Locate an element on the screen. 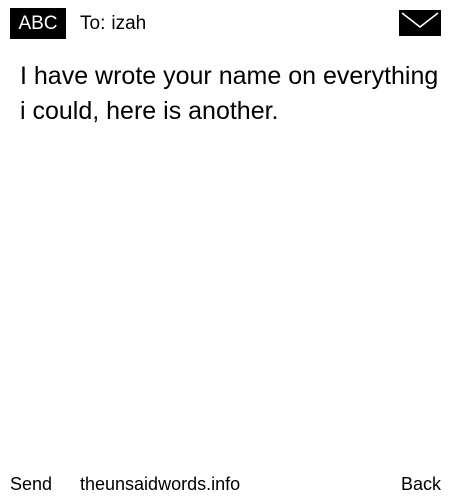  recipient-field: To: izah is located at coordinates (113, 23).